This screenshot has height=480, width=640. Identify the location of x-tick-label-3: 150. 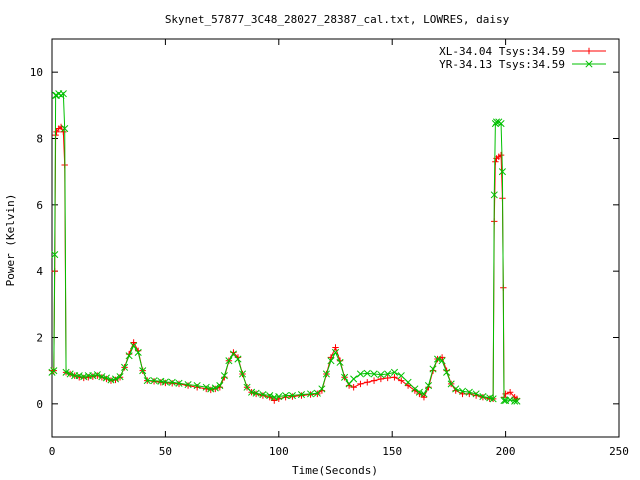
(392, 451).